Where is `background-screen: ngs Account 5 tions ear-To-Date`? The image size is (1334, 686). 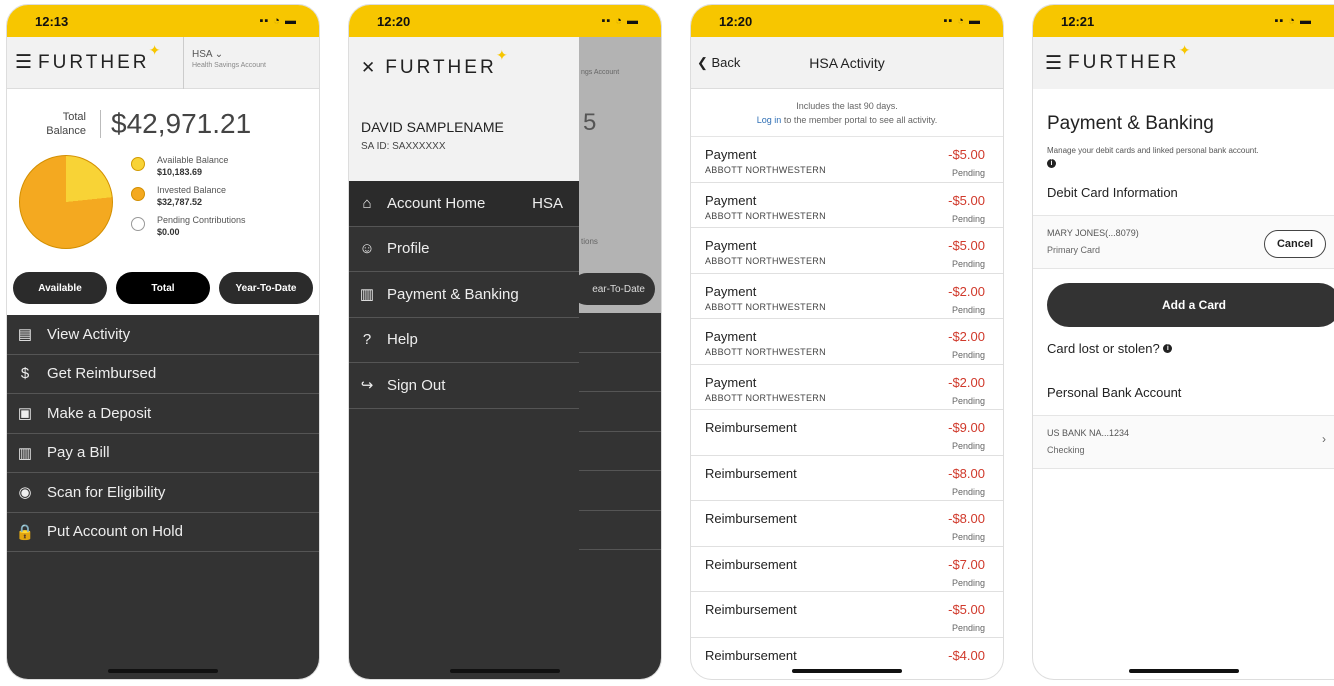
background-screen: ngs Account 5 tions ear-To-Date is located at coordinates (616, 358).